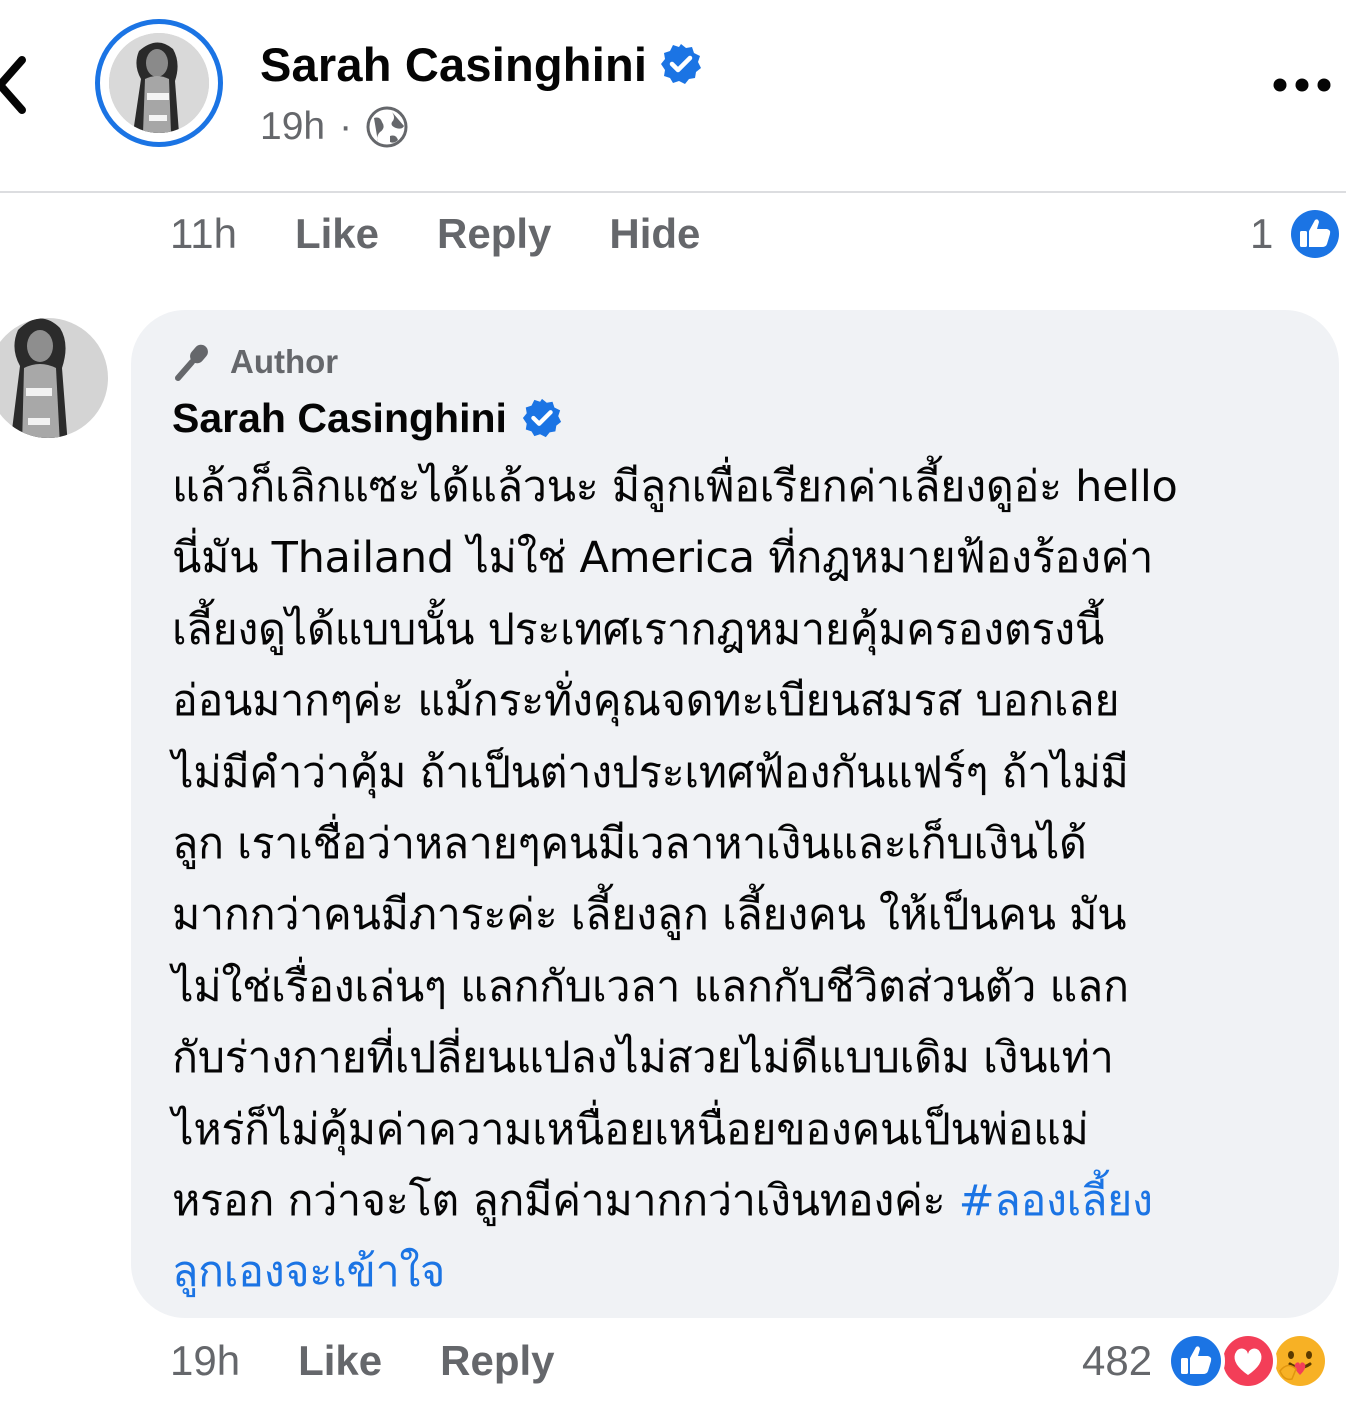  I want to click on comment-author-row: Sarah Casinghini, so click(367, 418).